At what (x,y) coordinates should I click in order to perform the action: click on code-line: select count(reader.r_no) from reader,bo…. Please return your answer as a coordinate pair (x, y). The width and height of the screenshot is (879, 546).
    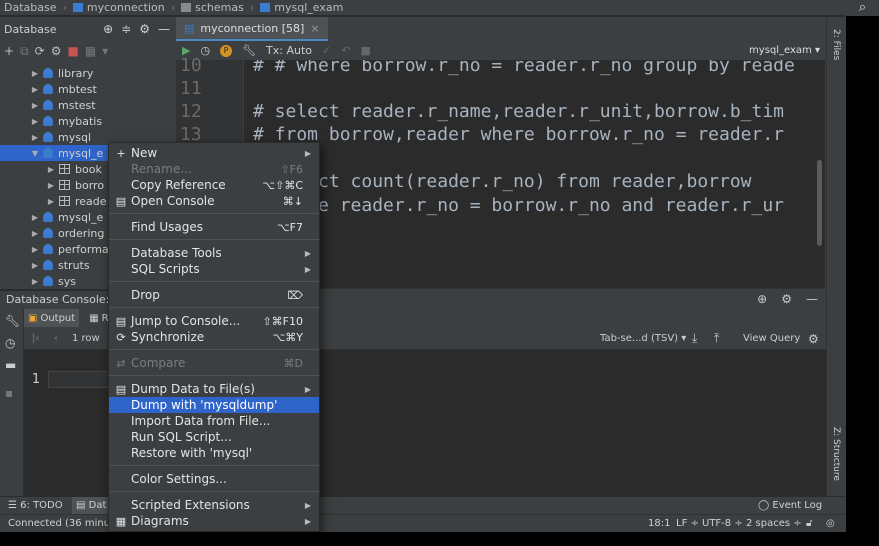
    Looking at the image, I should click on (502, 182).